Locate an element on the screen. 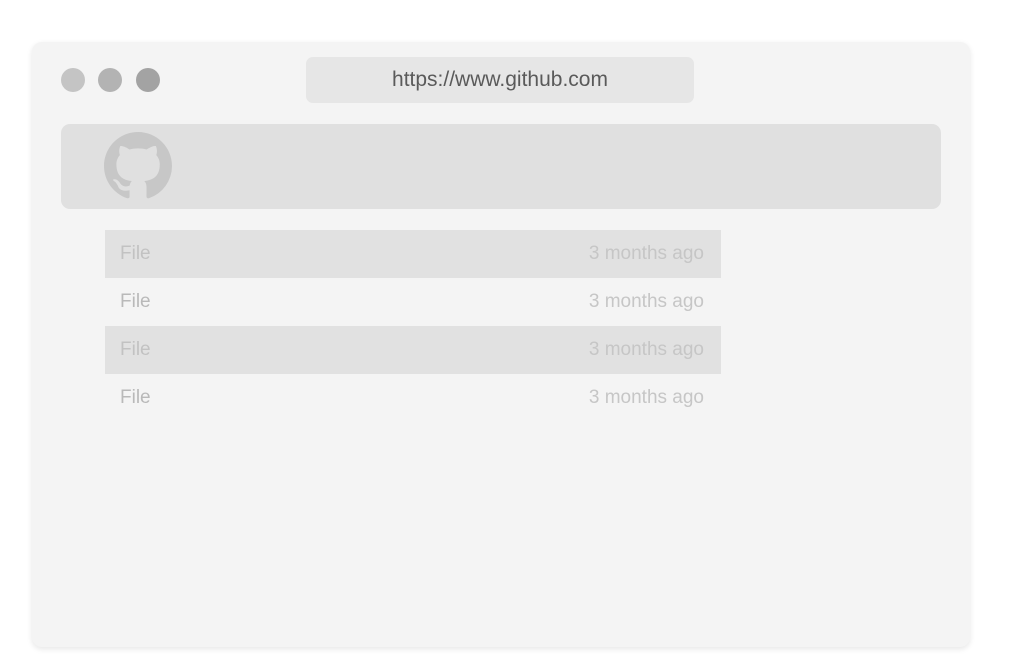 The height and width of the screenshot is (668, 1016). github-logo-icon is located at coordinates (138, 166).